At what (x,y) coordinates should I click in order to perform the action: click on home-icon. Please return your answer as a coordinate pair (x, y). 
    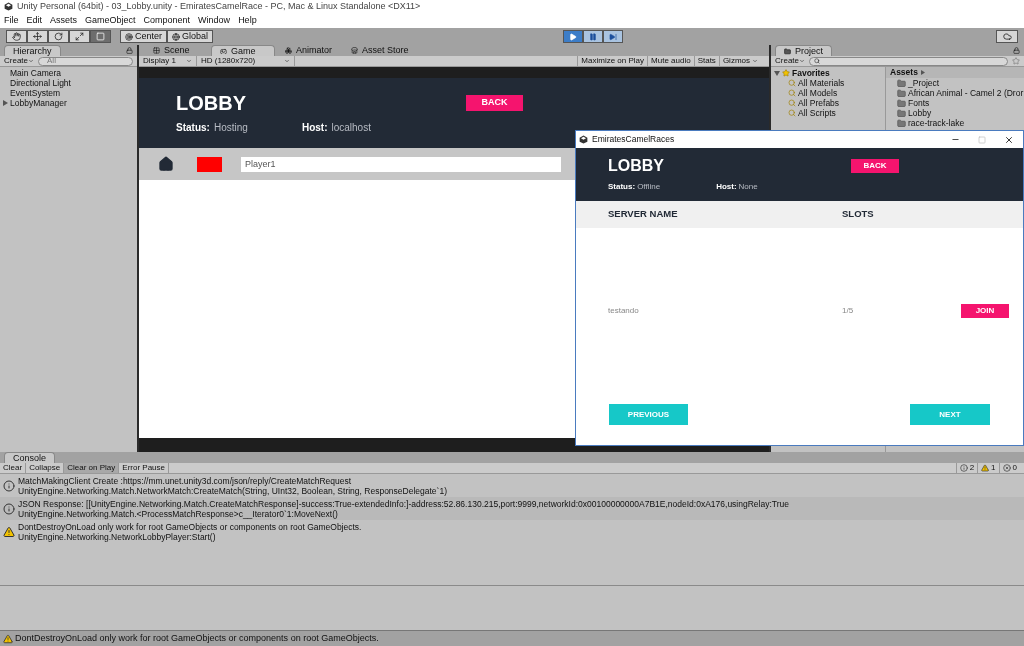
    Looking at the image, I should click on (166, 164).